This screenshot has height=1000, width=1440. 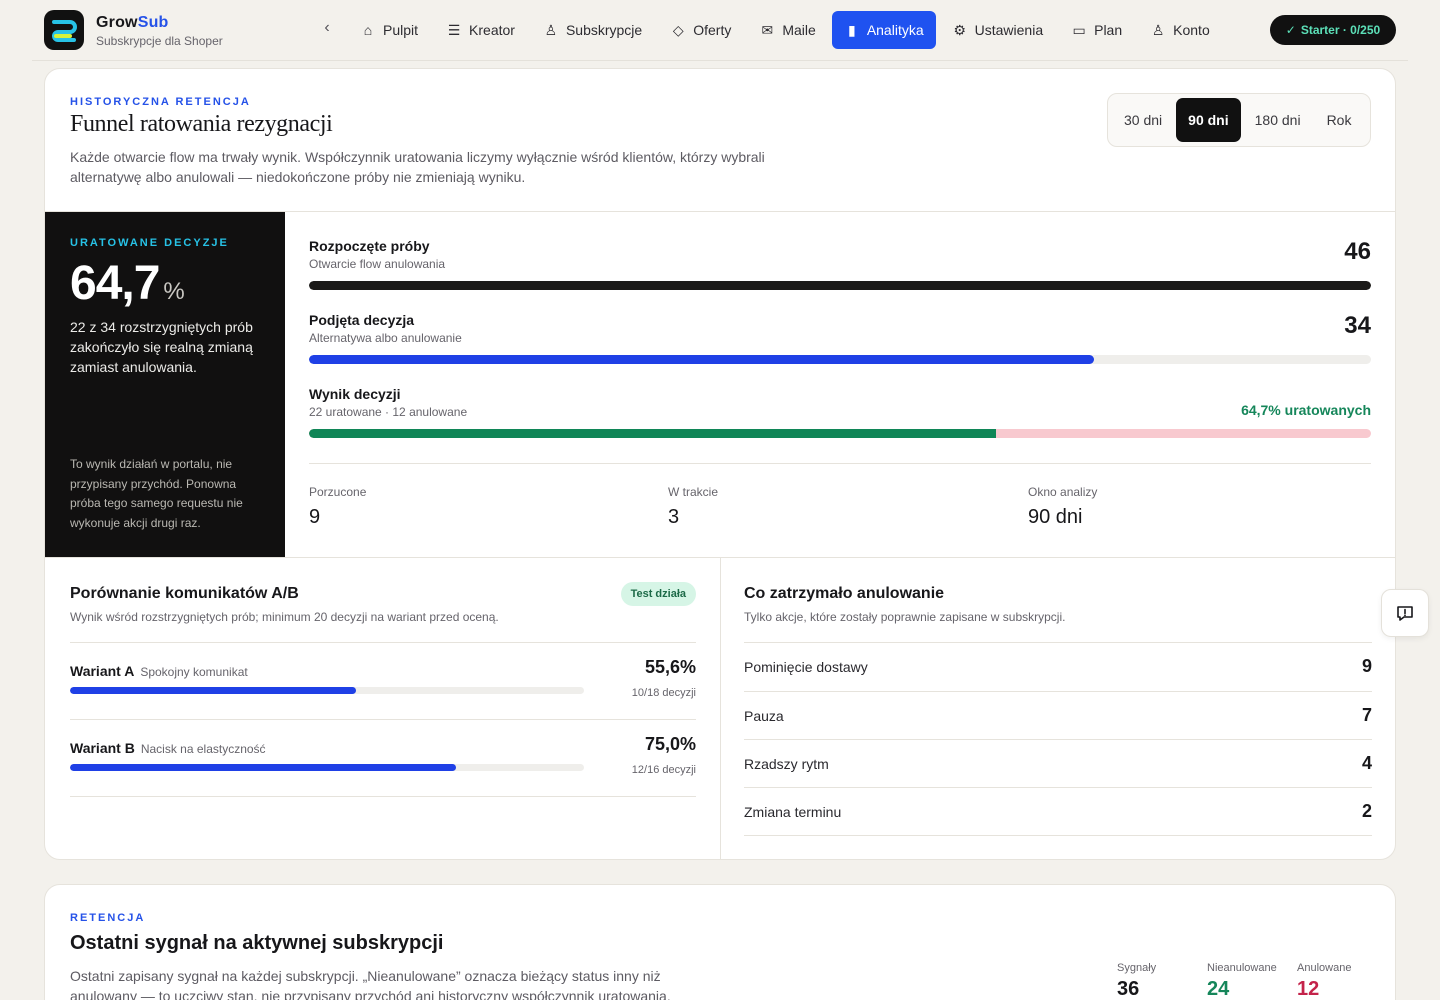 What do you see at coordinates (840, 433) in the screenshot?
I see `result-split-bar` at bounding box center [840, 433].